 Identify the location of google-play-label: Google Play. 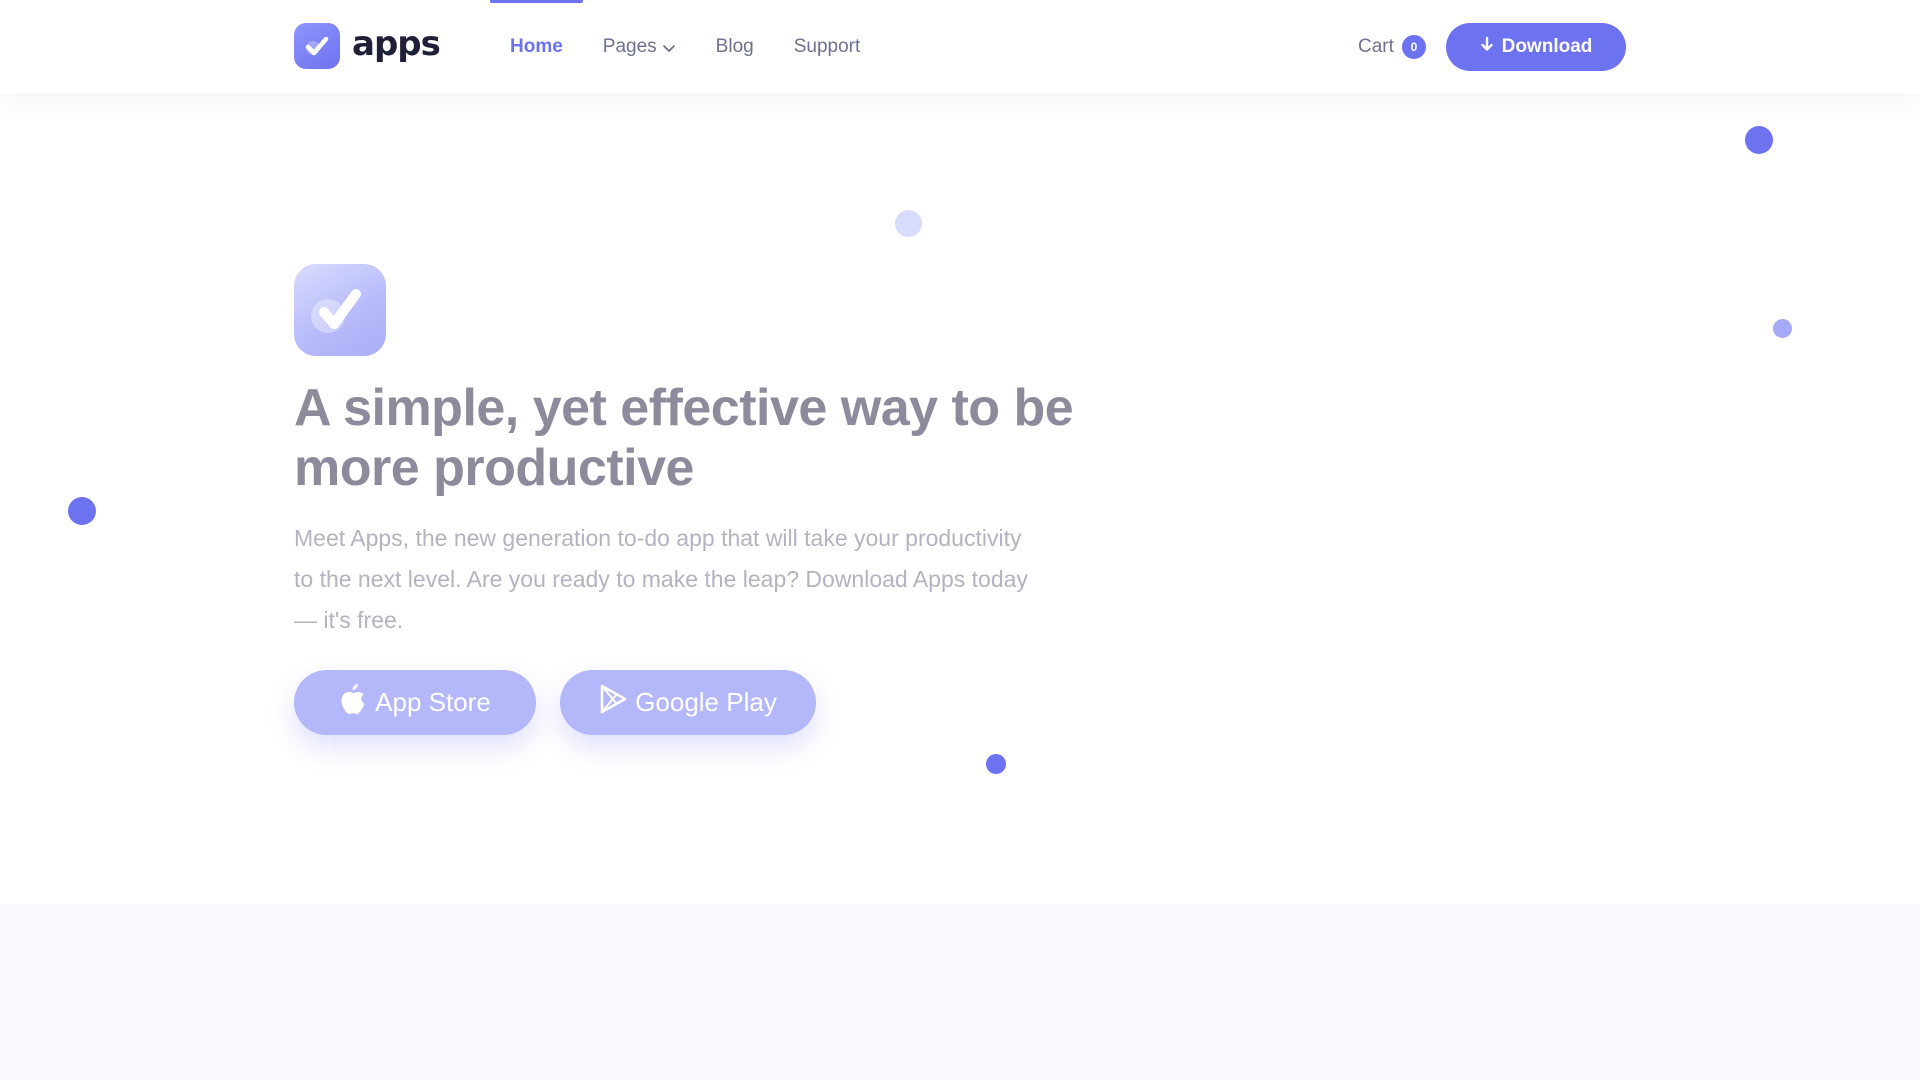
(706, 702).